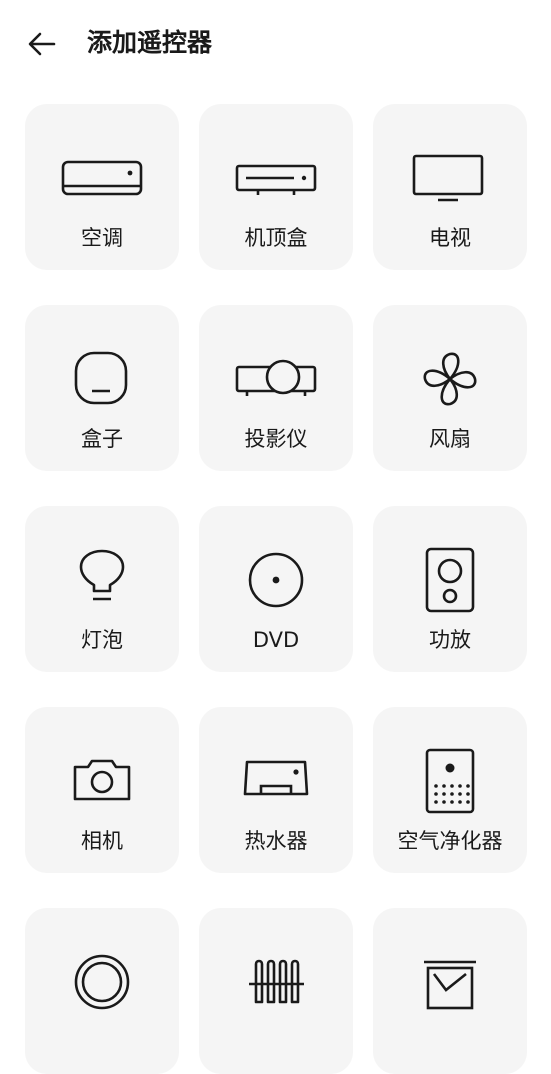 The image size is (551, 1074). What do you see at coordinates (276, 841) in the screenshot?
I see `device-label: 热水器` at bounding box center [276, 841].